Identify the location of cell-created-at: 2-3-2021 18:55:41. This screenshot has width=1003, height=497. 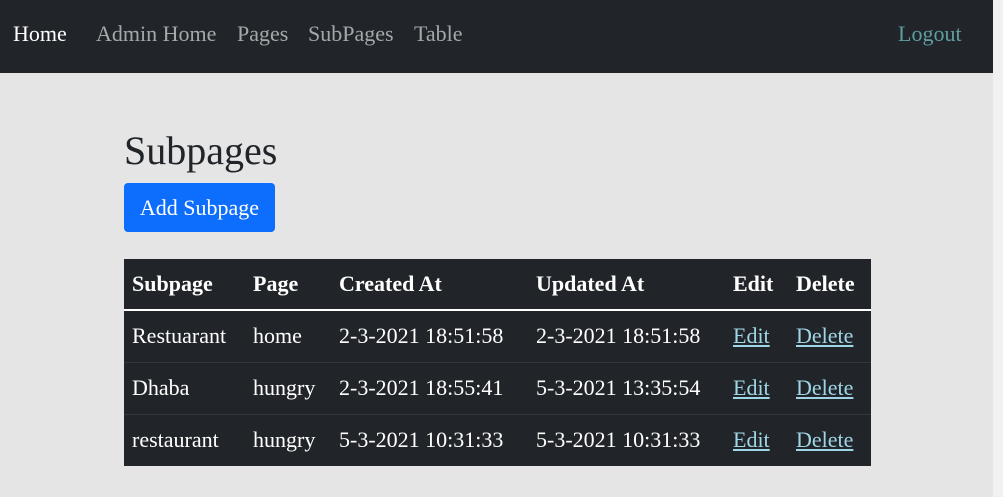
(429, 387).